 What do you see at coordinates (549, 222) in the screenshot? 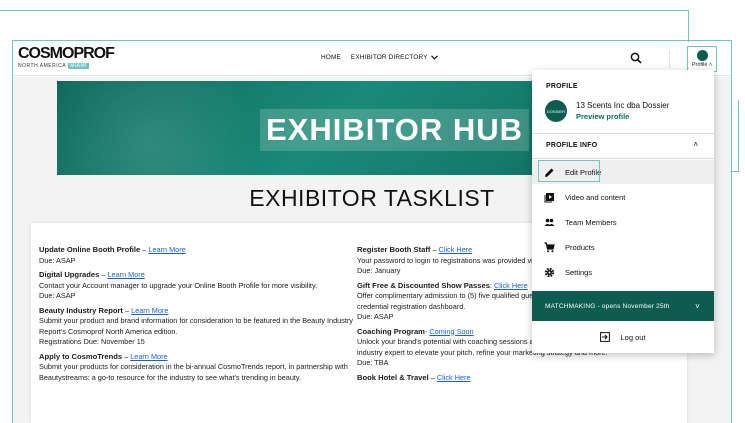
I see `people-icon` at bounding box center [549, 222].